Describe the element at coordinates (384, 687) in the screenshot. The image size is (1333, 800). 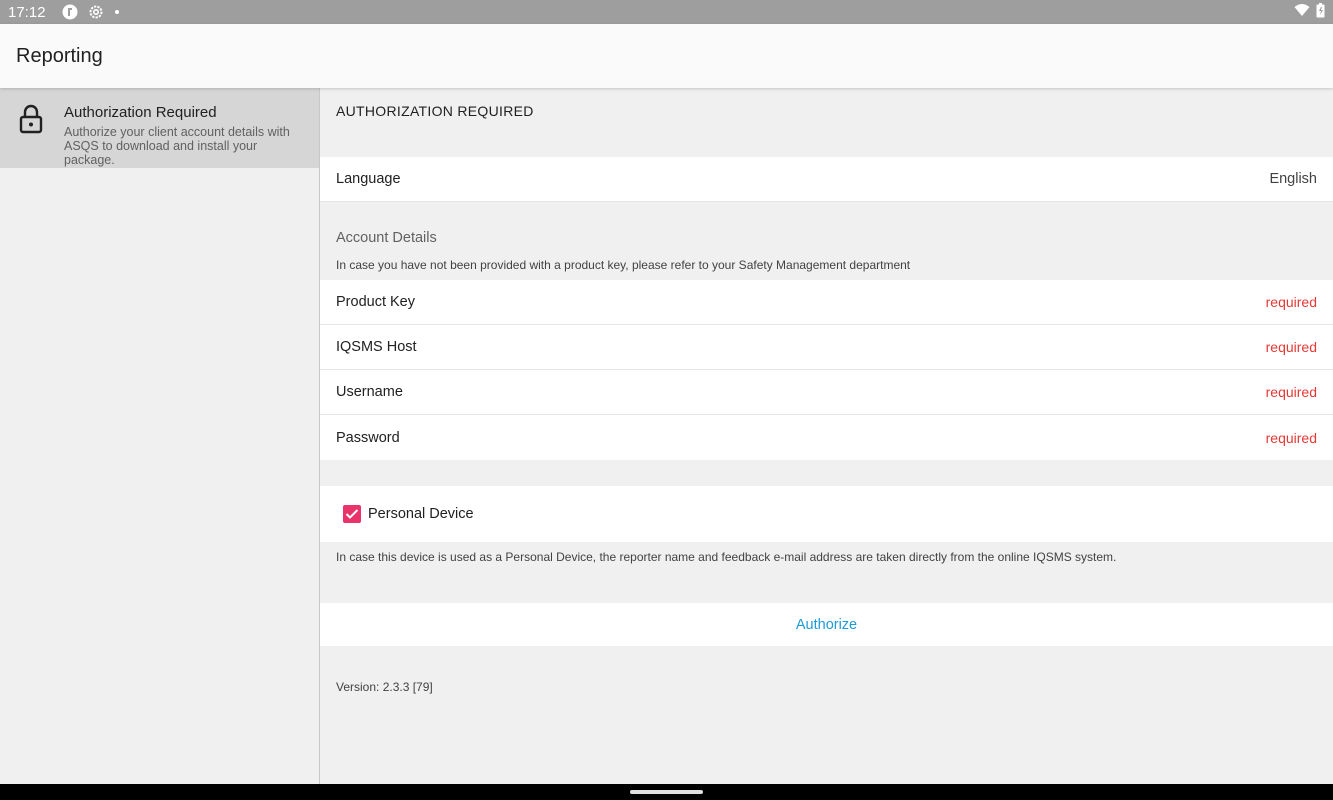
I see `version-label: Version: 2.3.3 [79]` at that location.